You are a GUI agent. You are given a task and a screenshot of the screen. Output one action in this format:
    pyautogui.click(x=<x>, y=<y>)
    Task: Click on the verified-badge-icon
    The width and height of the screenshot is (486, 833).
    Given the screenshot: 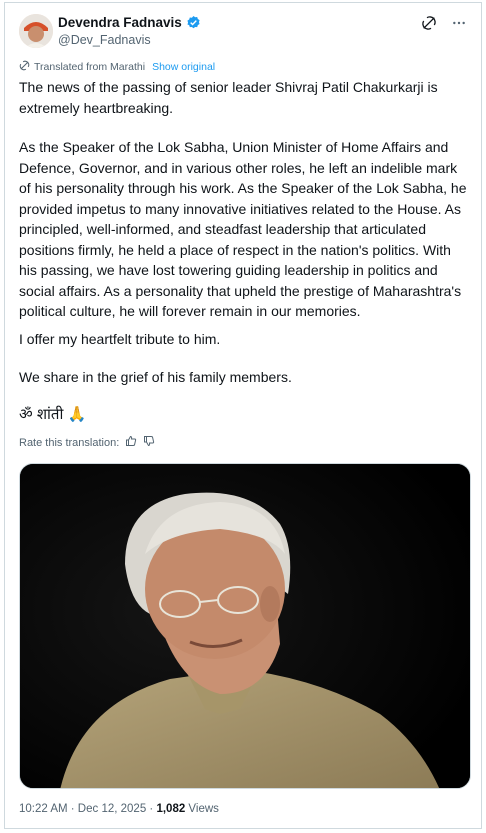 What is the action you would take?
    pyautogui.click(x=193, y=22)
    